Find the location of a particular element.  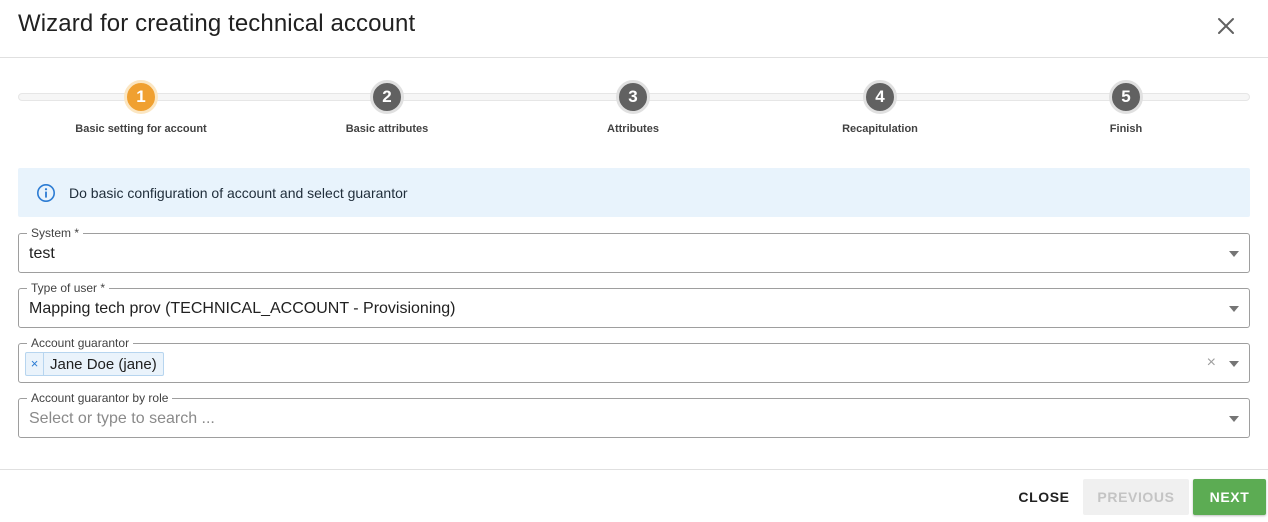

step-number: 1 is located at coordinates (141, 97).